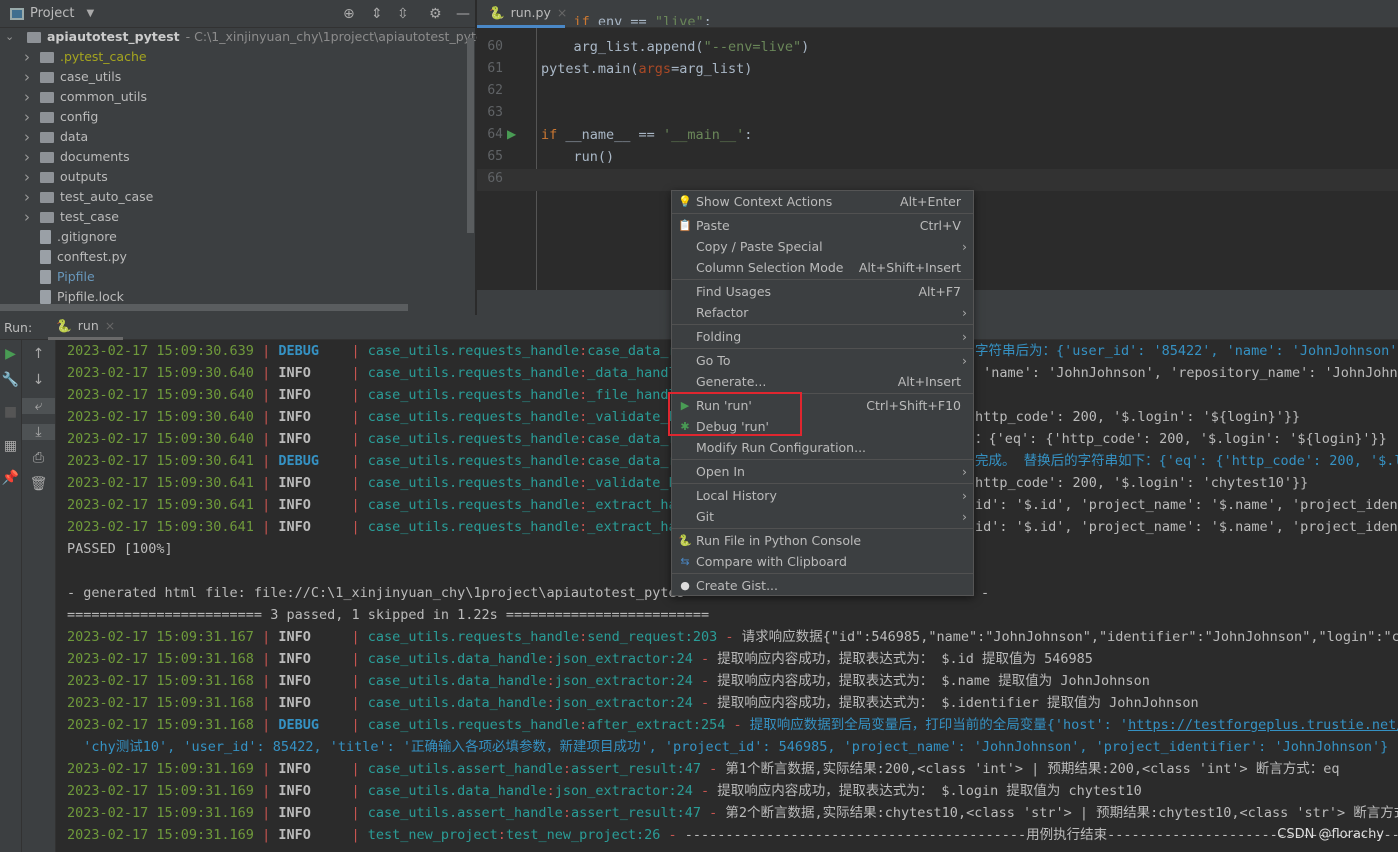 Image resolution: width=1398 pixels, height=852 pixels. Describe the element at coordinates (578, 157) in the screenshot. I see `code-line: run()` at that location.